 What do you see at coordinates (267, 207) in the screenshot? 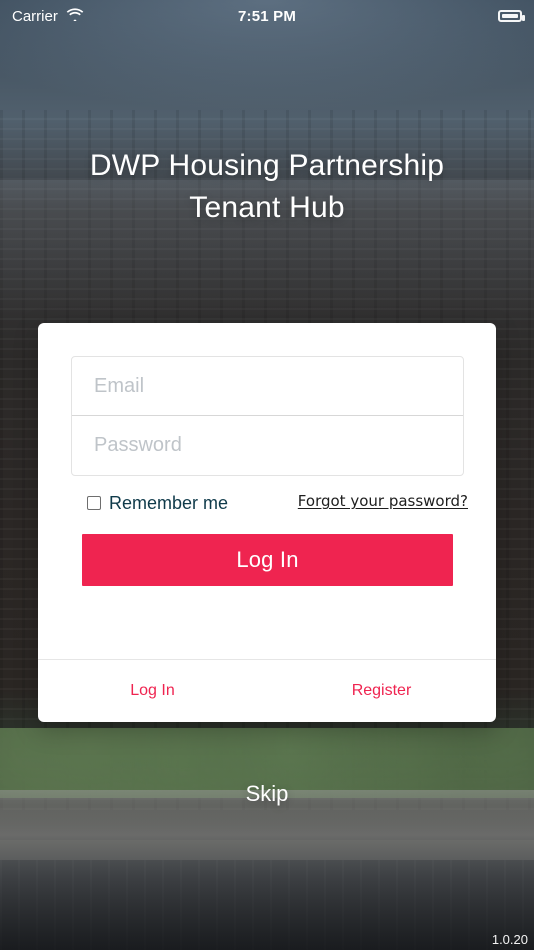
I see `app-title-line-2: Tenant Hub` at bounding box center [267, 207].